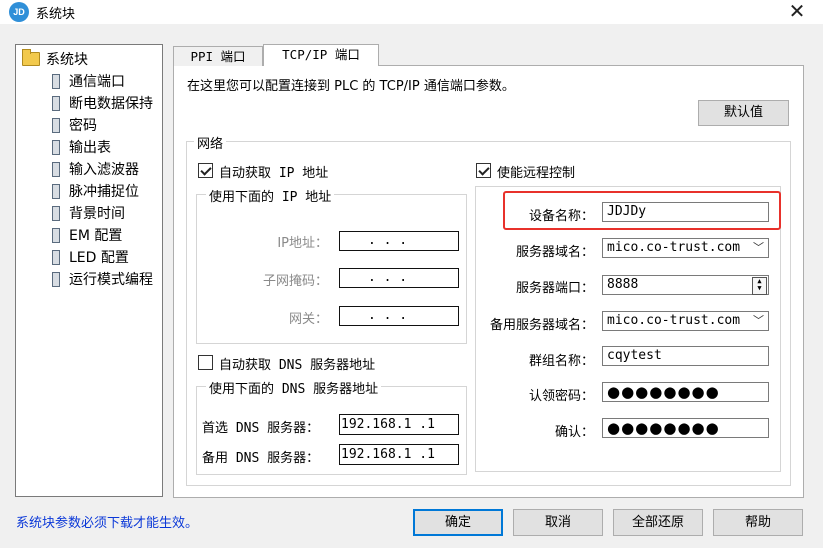  Describe the element at coordinates (411, 12) in the screenshot. I see `title-bar` at that location.